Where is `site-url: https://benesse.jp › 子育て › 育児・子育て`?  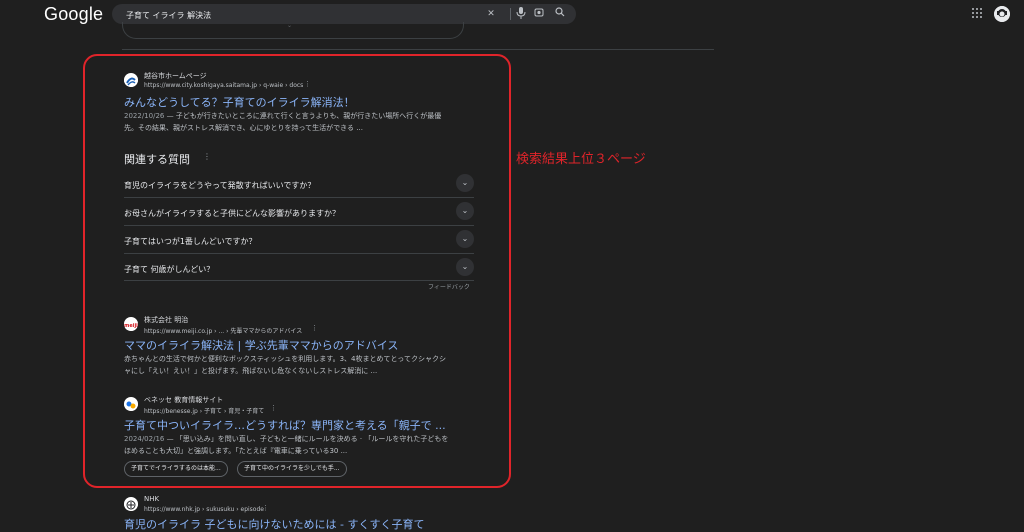
site-url: https://benesse.jp › 子育て › 育児・子育て is located at coordinates (204, 410).